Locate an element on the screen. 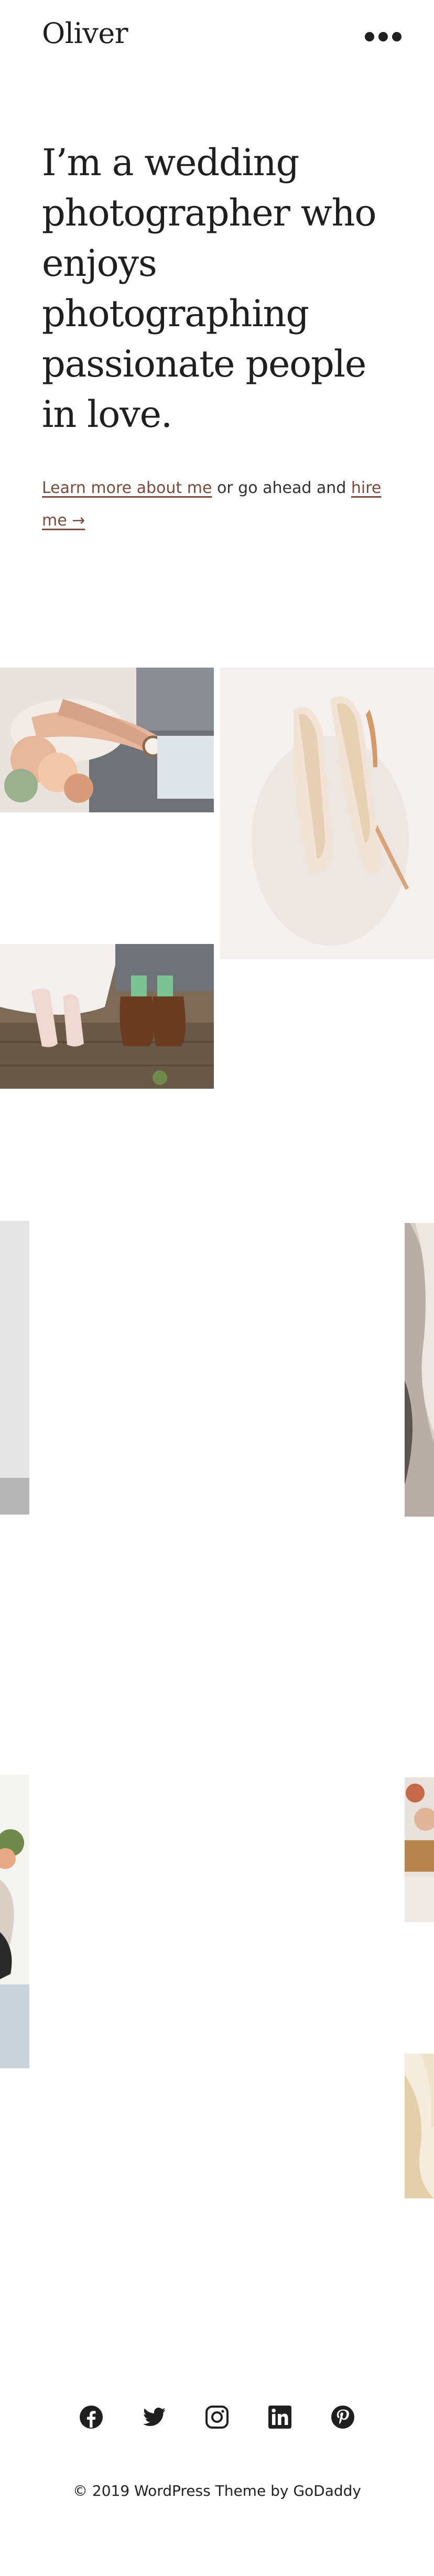 The height and width of the screenshot is (2576, 434). site-title: Oliver is located at coordinates (85, 33).